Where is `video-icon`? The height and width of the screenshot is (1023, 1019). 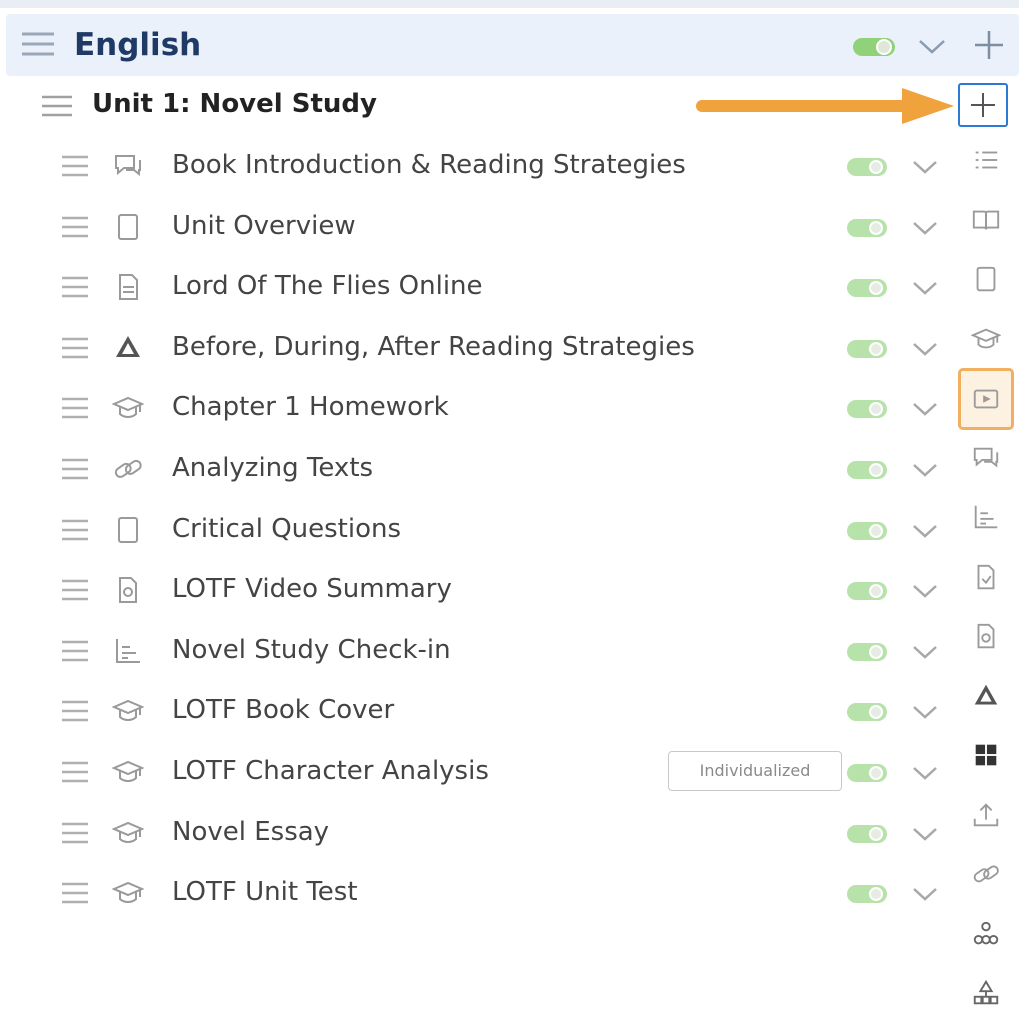
video-icon is located at coordinates (986, 399).